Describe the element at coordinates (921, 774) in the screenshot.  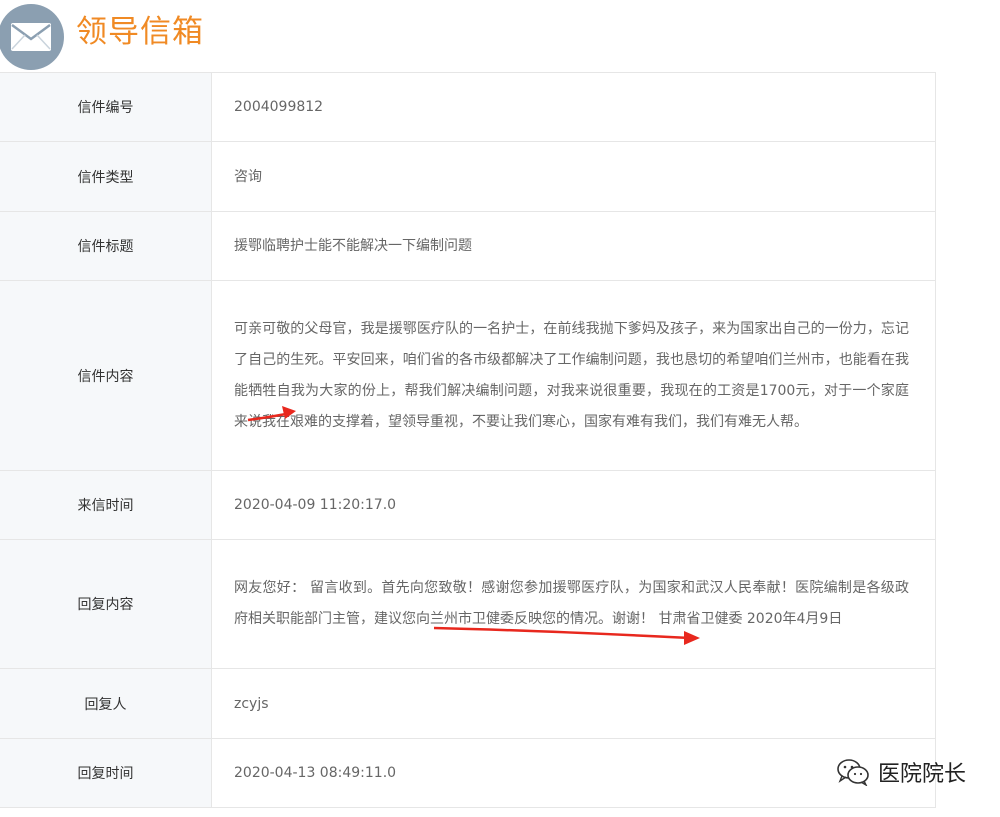
I see `watermark-text: 医院院长` at that location.